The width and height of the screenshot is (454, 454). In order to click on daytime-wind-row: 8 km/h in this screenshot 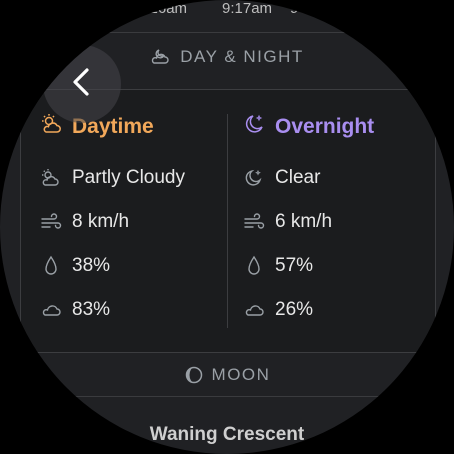, I will do `click(84, 222)`.